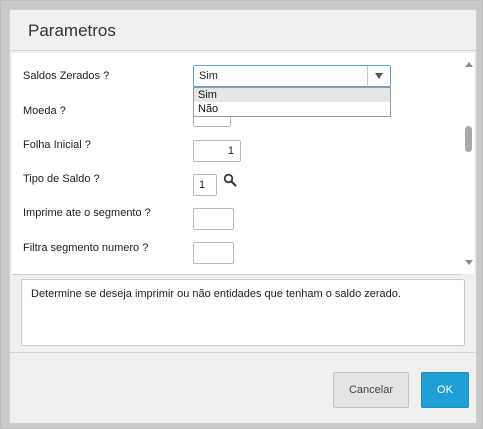 The image size is (483, 429). Describe the element at coordinates (213, 219) in the screenshot. I see `imprime-segmento-input` at that location.